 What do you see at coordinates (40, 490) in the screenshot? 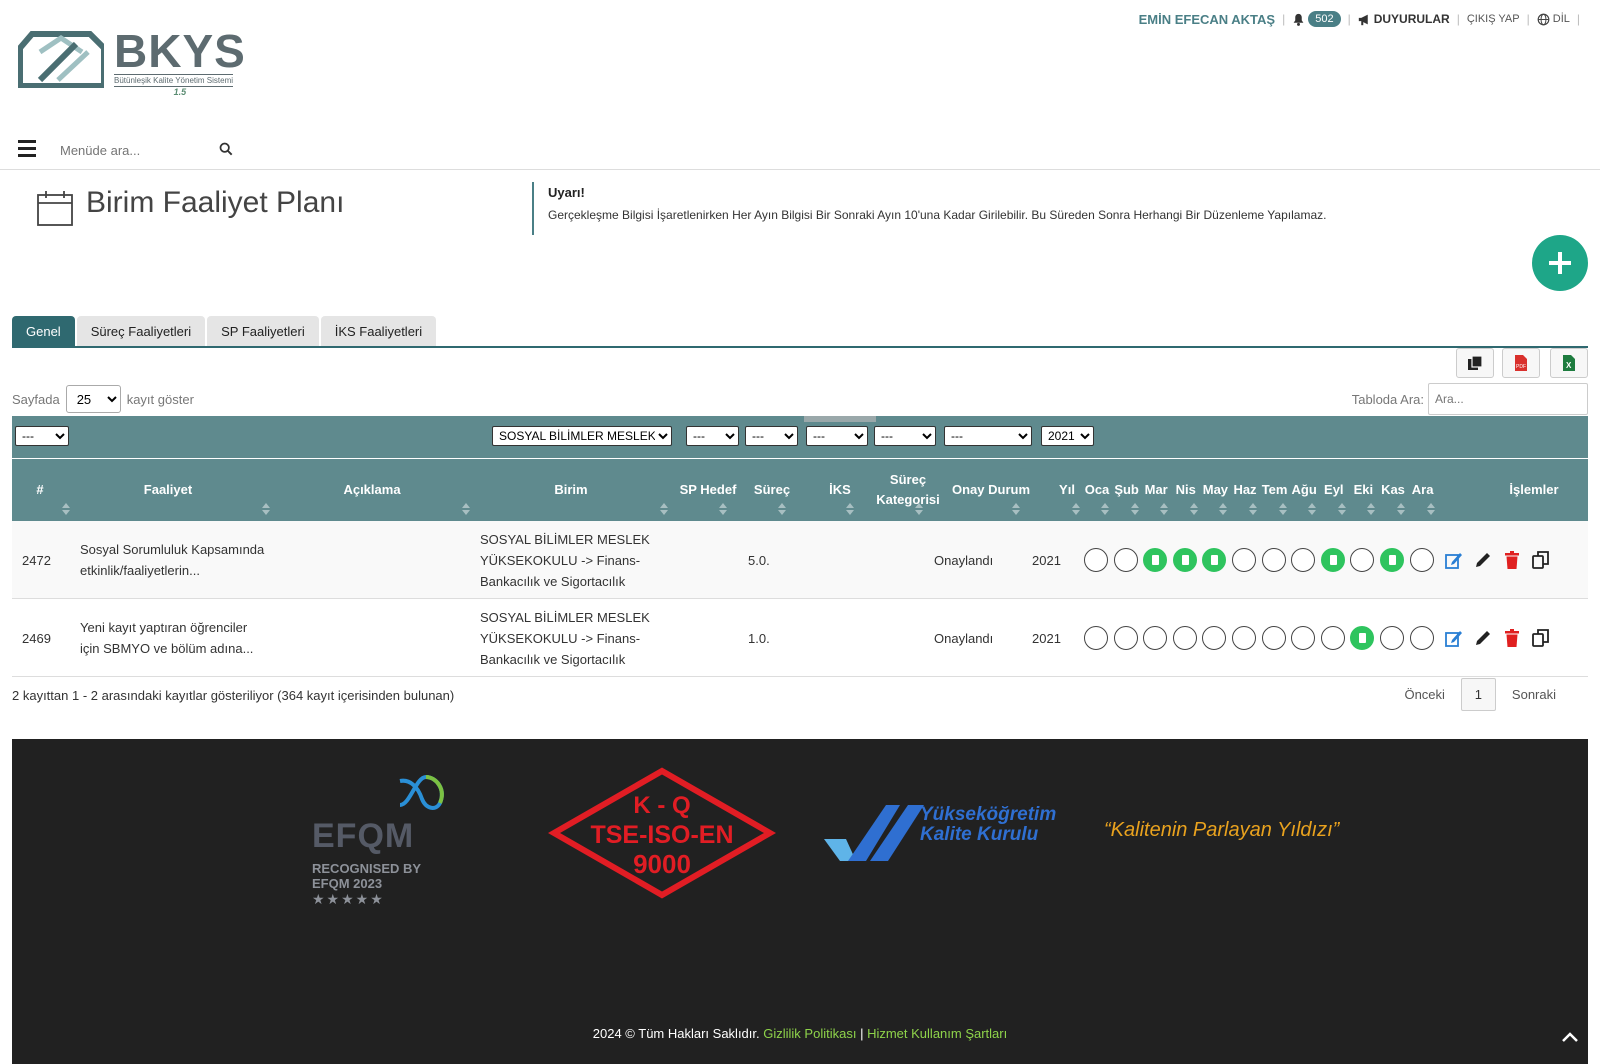
I see `column-header-id: #` at bounding box center [40, 490].